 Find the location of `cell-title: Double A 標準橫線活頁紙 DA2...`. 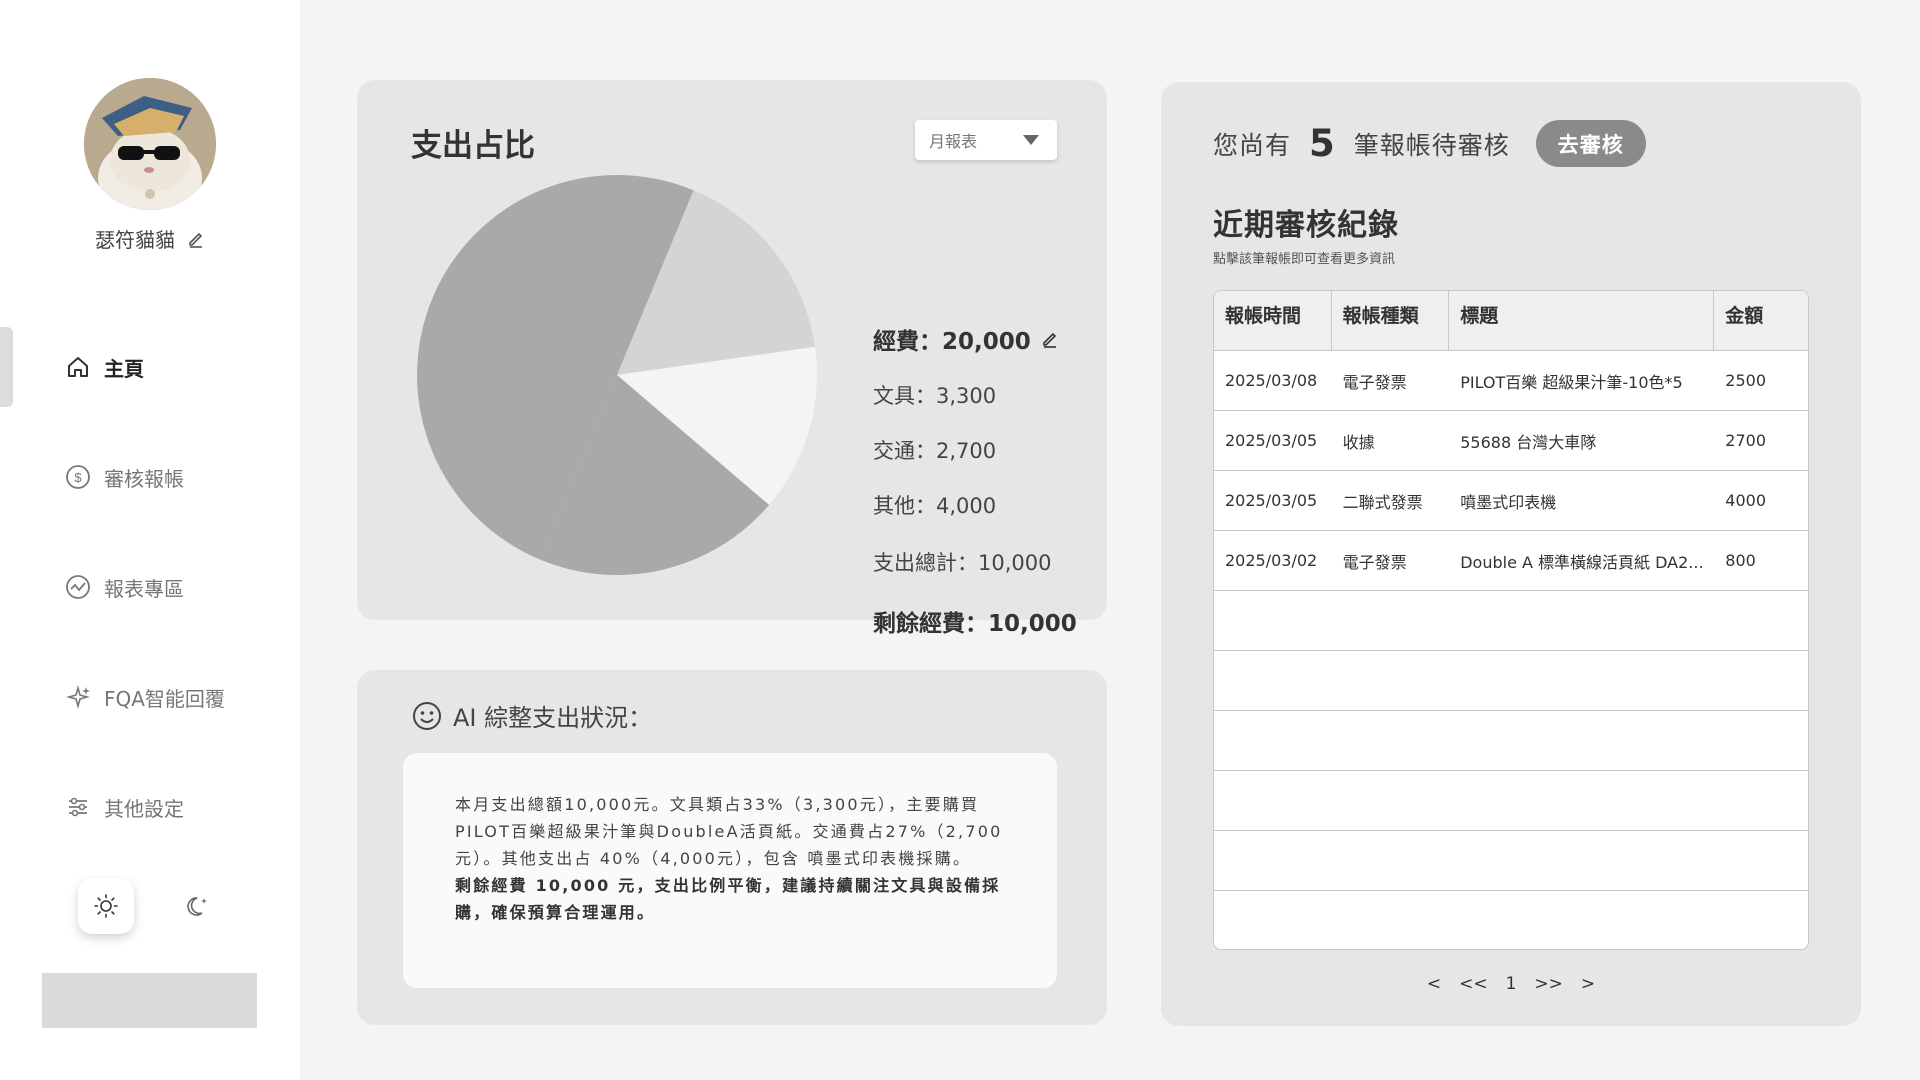

cell-title: Double A 標準橫線活頁紙 DA2... is located at coordinates (1582, 562).